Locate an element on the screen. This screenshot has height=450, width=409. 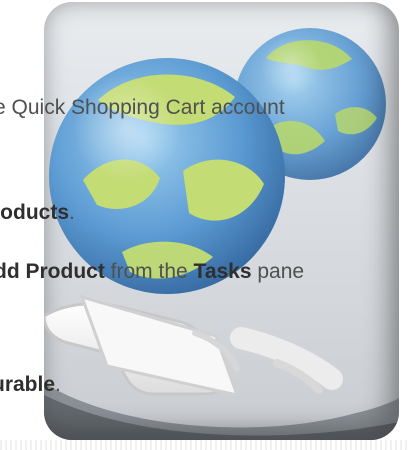
bottom-dotted-border is located at coordinates (204, 445).